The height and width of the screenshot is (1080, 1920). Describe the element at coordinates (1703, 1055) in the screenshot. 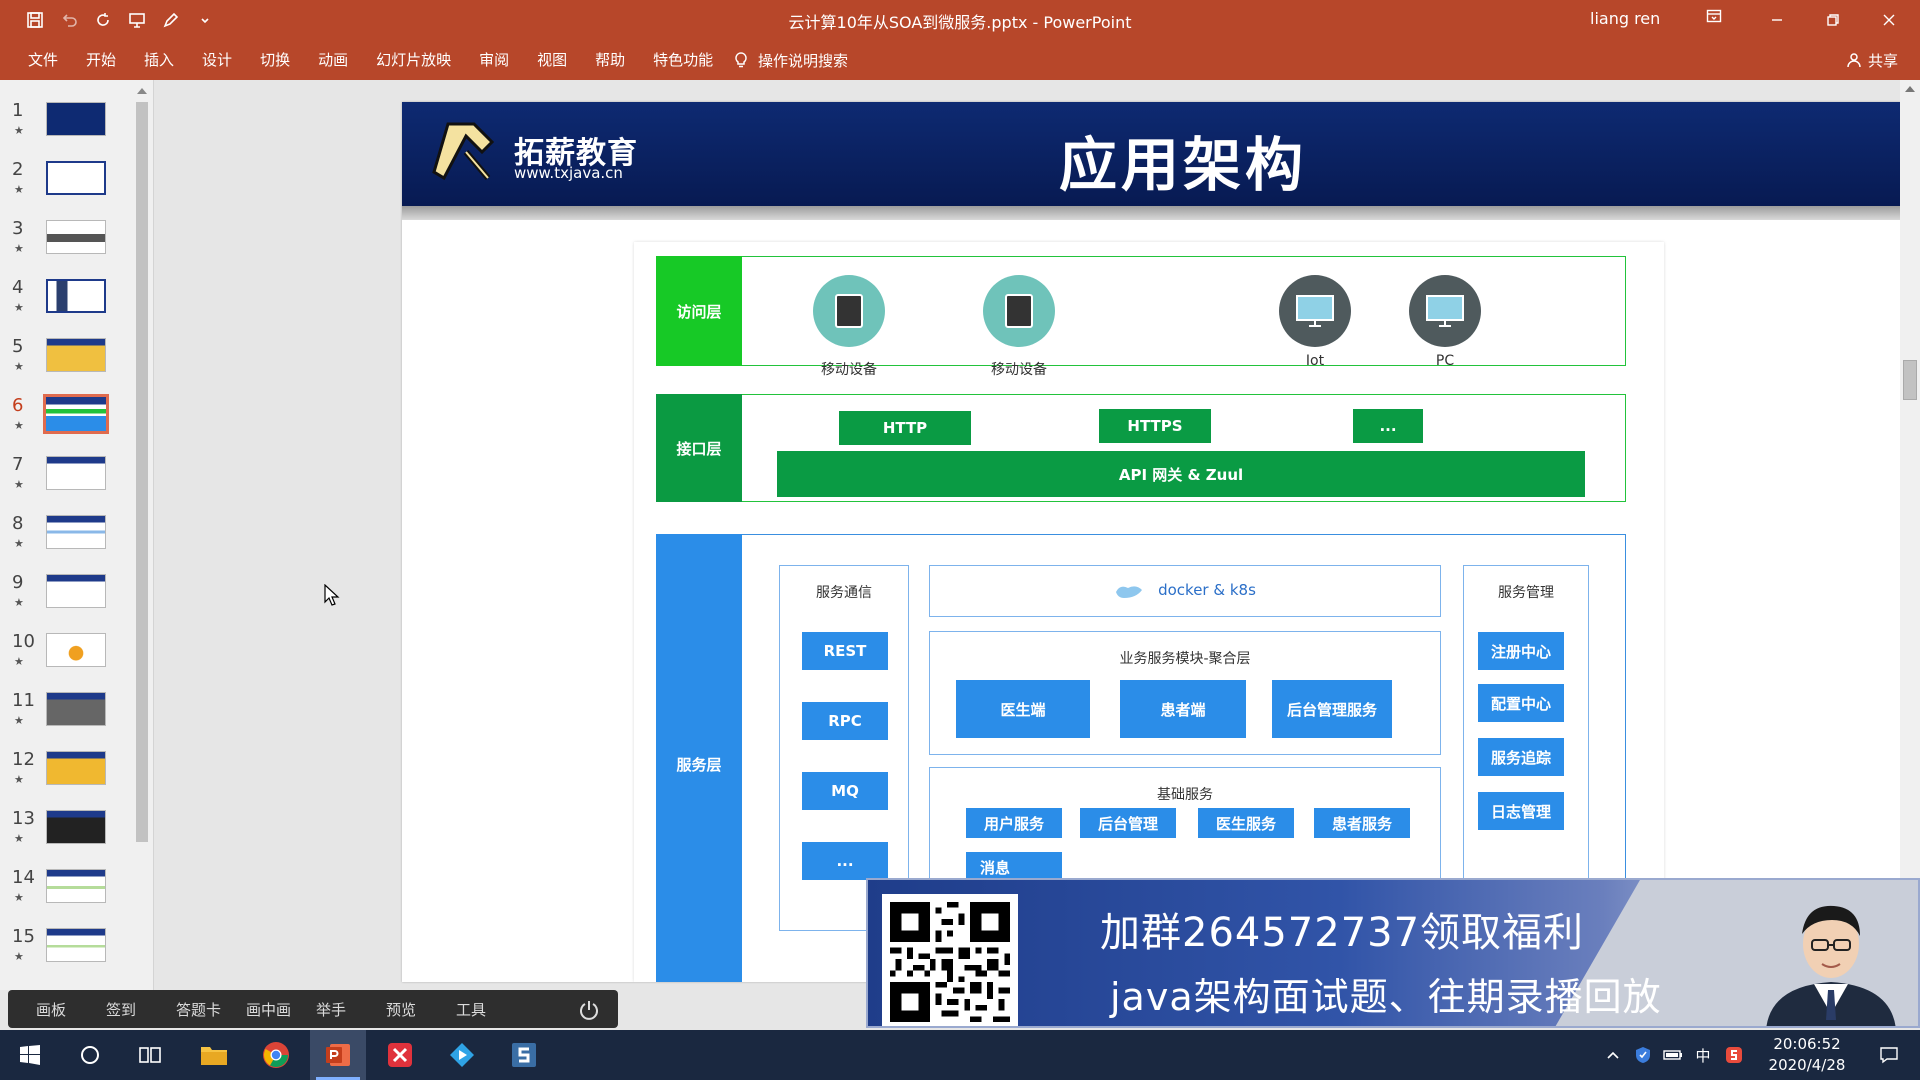

I see `tray-ime: 中` at that location.